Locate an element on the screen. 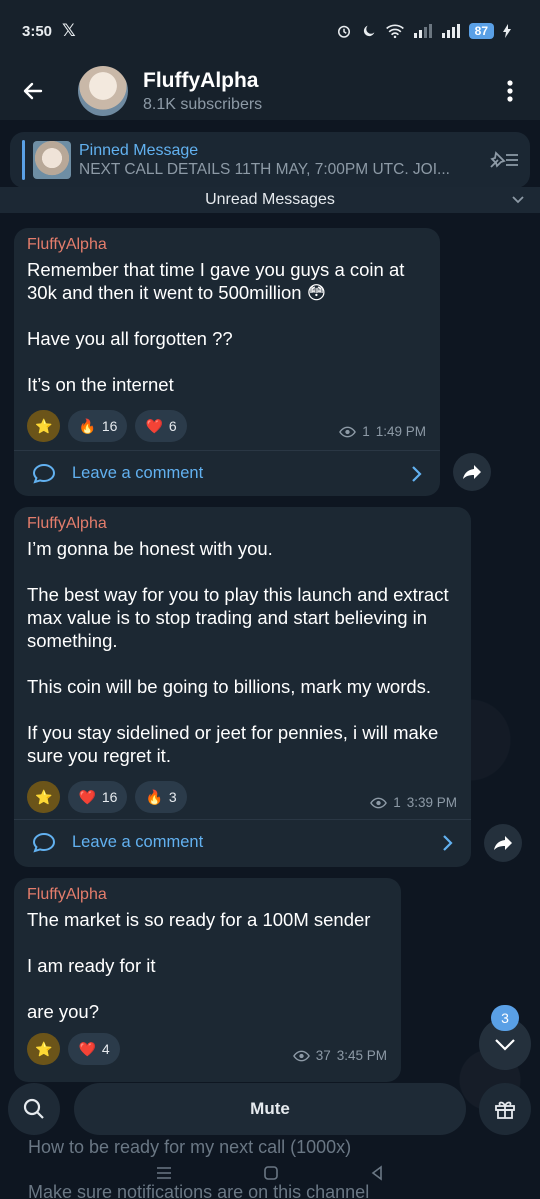  reaction-fire: 🔥 3 is located at coordinates (161, 797).